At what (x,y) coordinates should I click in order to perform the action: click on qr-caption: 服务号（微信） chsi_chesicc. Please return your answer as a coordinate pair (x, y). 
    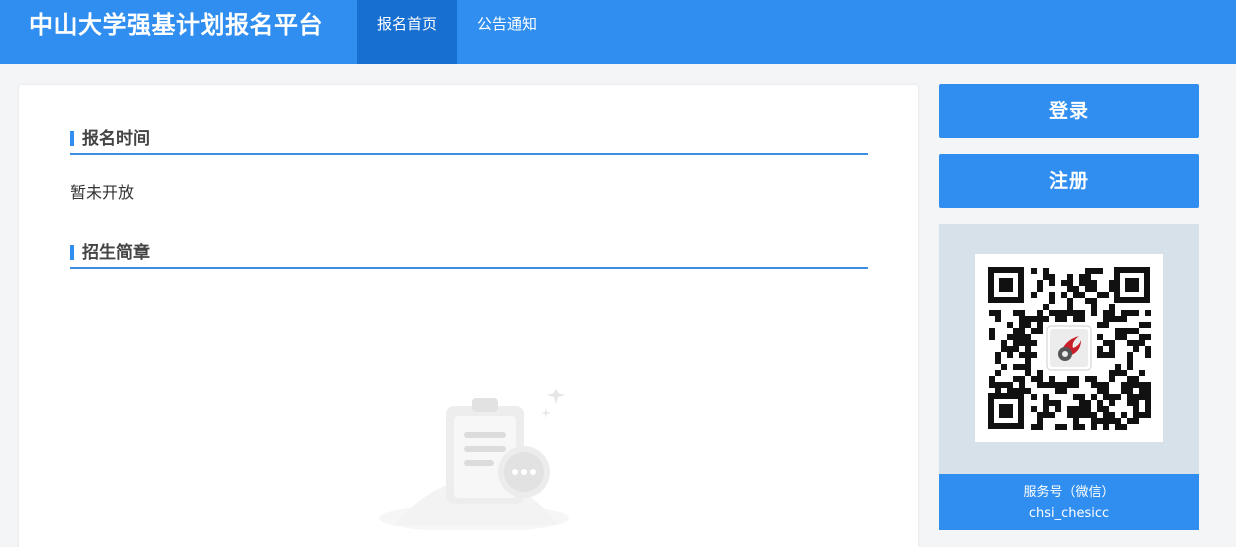
    Looking at the image, I should click on (1069, 502).